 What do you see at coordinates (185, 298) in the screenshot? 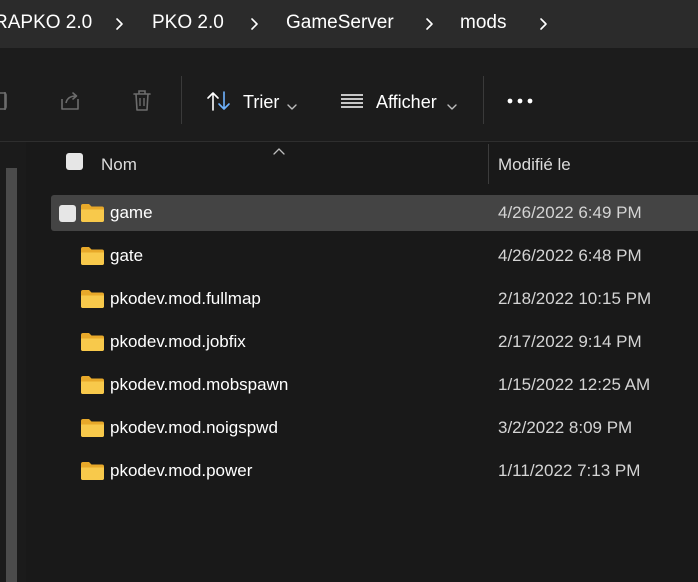
I see `file-name: pkodev.mod.fullmap` at bounding box center [185, 298].